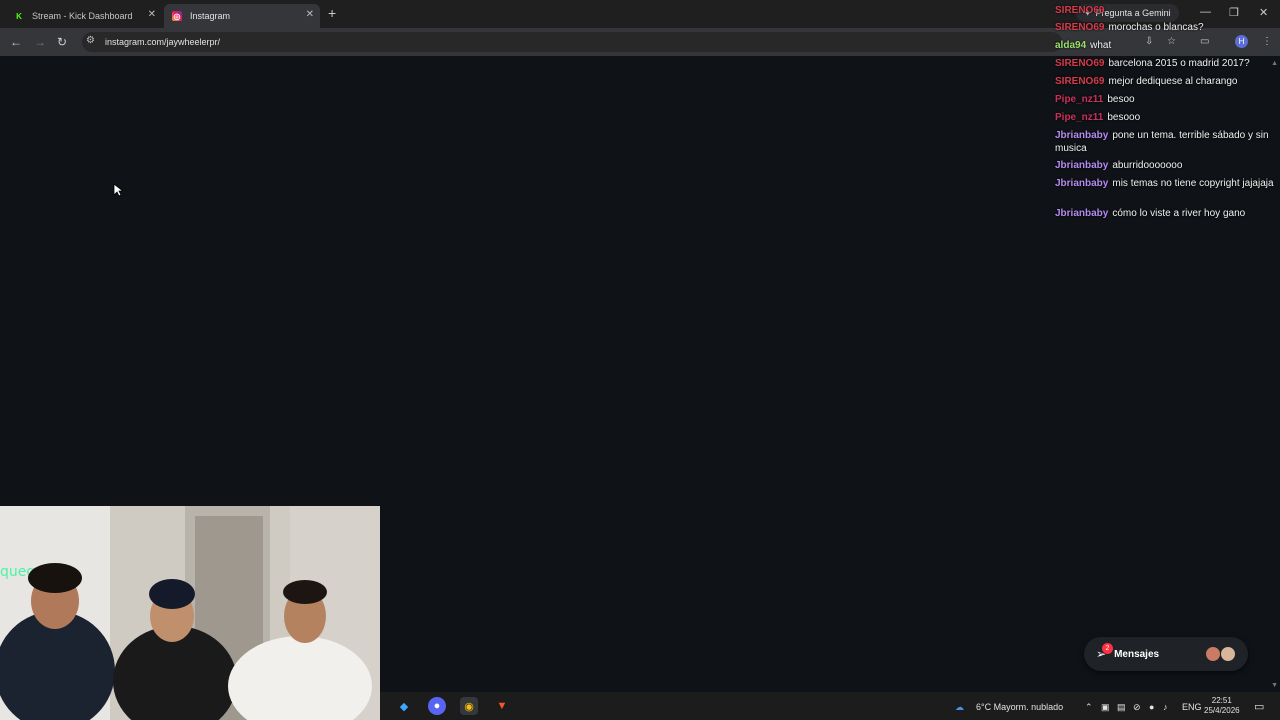  I want to click on reload-button: ↻, so click(62, 42).